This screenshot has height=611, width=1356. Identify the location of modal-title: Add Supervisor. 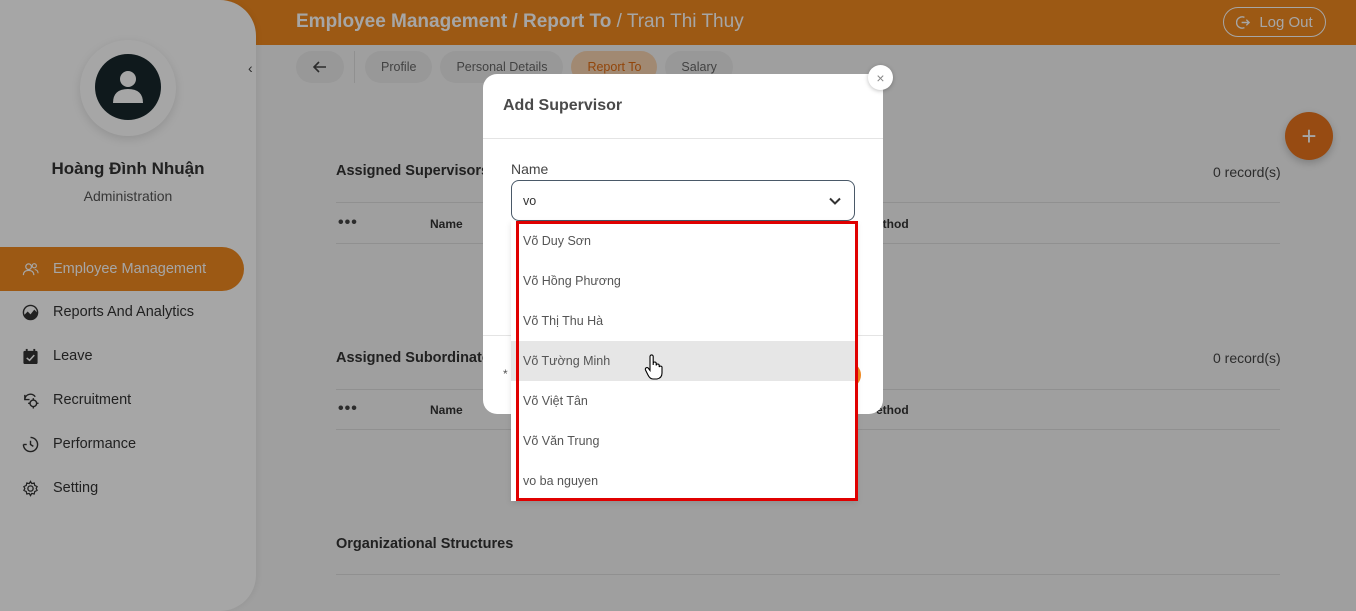
(563, 105).